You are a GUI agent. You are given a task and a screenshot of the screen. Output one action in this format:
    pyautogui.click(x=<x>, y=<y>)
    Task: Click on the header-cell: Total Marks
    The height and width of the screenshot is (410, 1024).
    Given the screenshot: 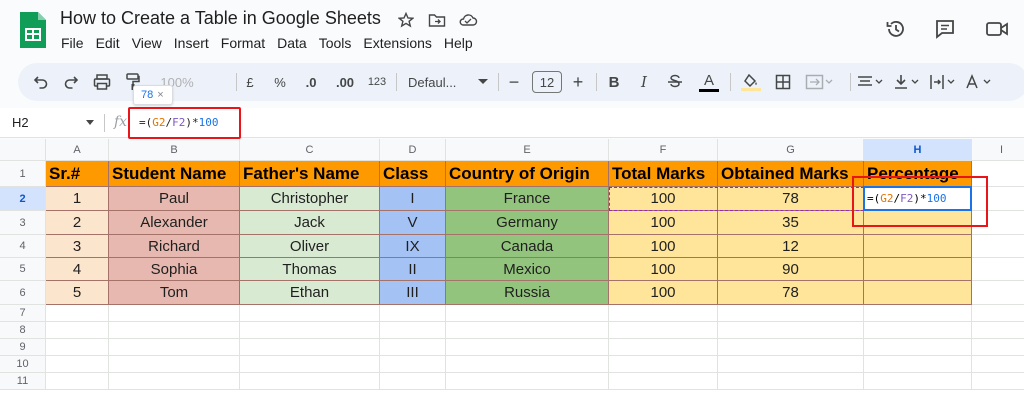 What is the action you would take?
    pyautogui.click(x=663, y=174)
    